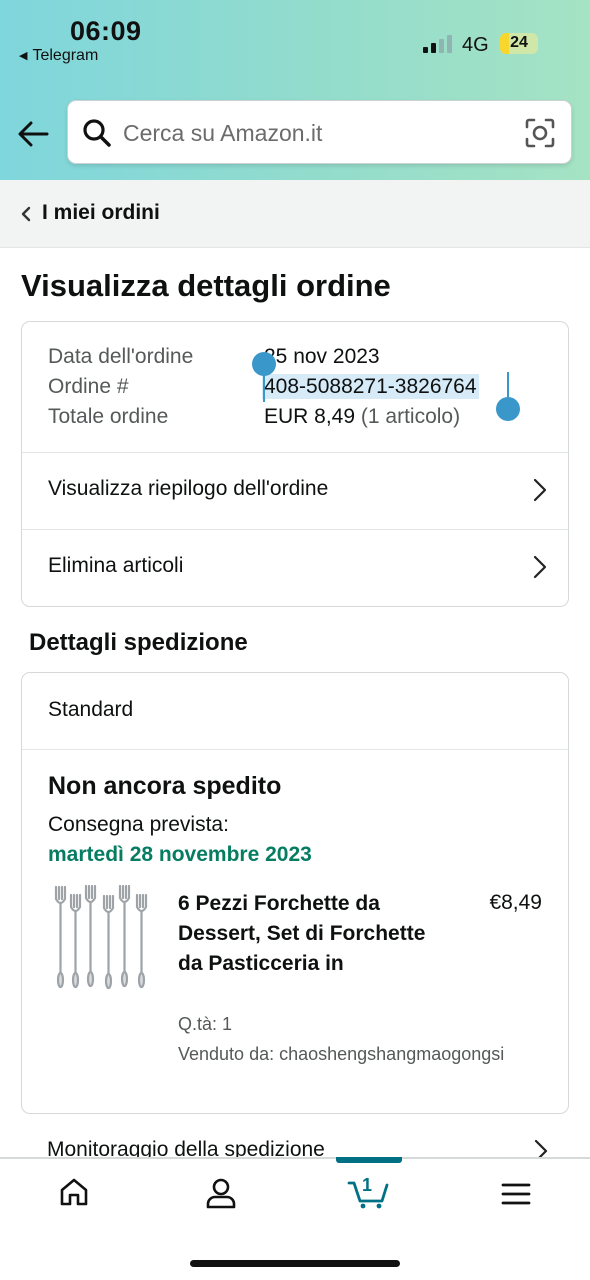 The width and height of the screenshot is (590, 1280). Describe the element at coordinates (88, 386) in the screenshot. I see `order-number-label: Ordine #` at that location.